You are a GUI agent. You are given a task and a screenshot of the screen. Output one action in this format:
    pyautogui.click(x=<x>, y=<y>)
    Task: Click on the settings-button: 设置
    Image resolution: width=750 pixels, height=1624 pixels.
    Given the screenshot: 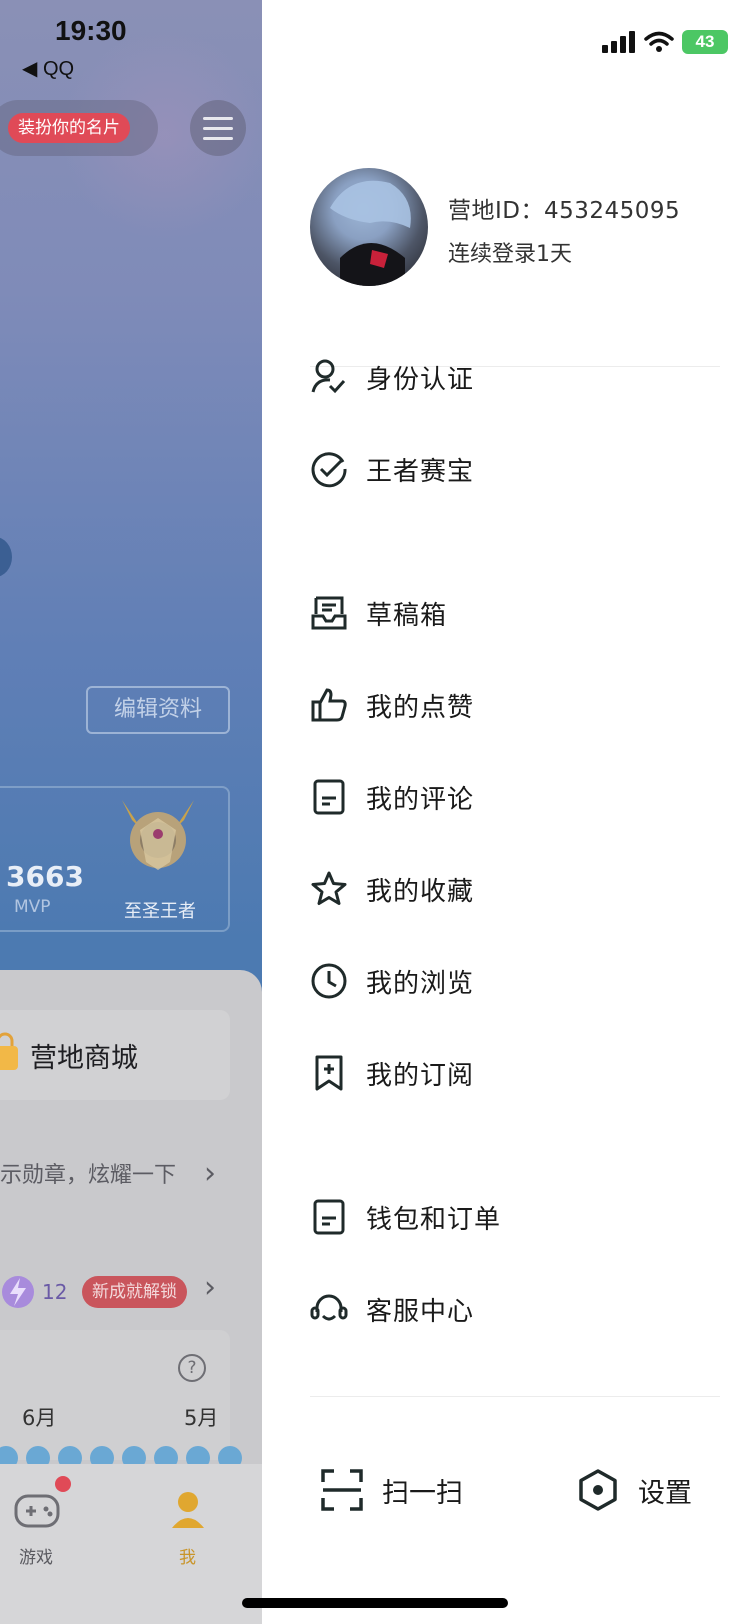 What is the action you would take?
    pyautogui.click(x=634, y=1490)
    